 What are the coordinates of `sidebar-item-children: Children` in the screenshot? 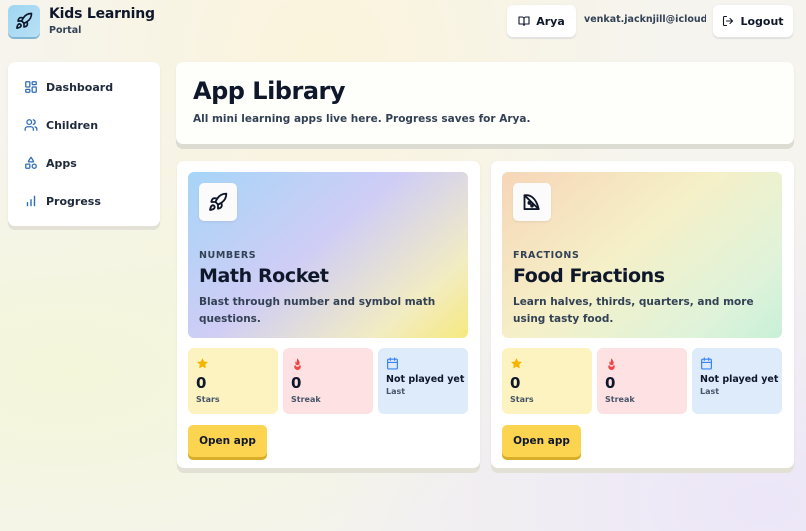 It's located at (89, 125).